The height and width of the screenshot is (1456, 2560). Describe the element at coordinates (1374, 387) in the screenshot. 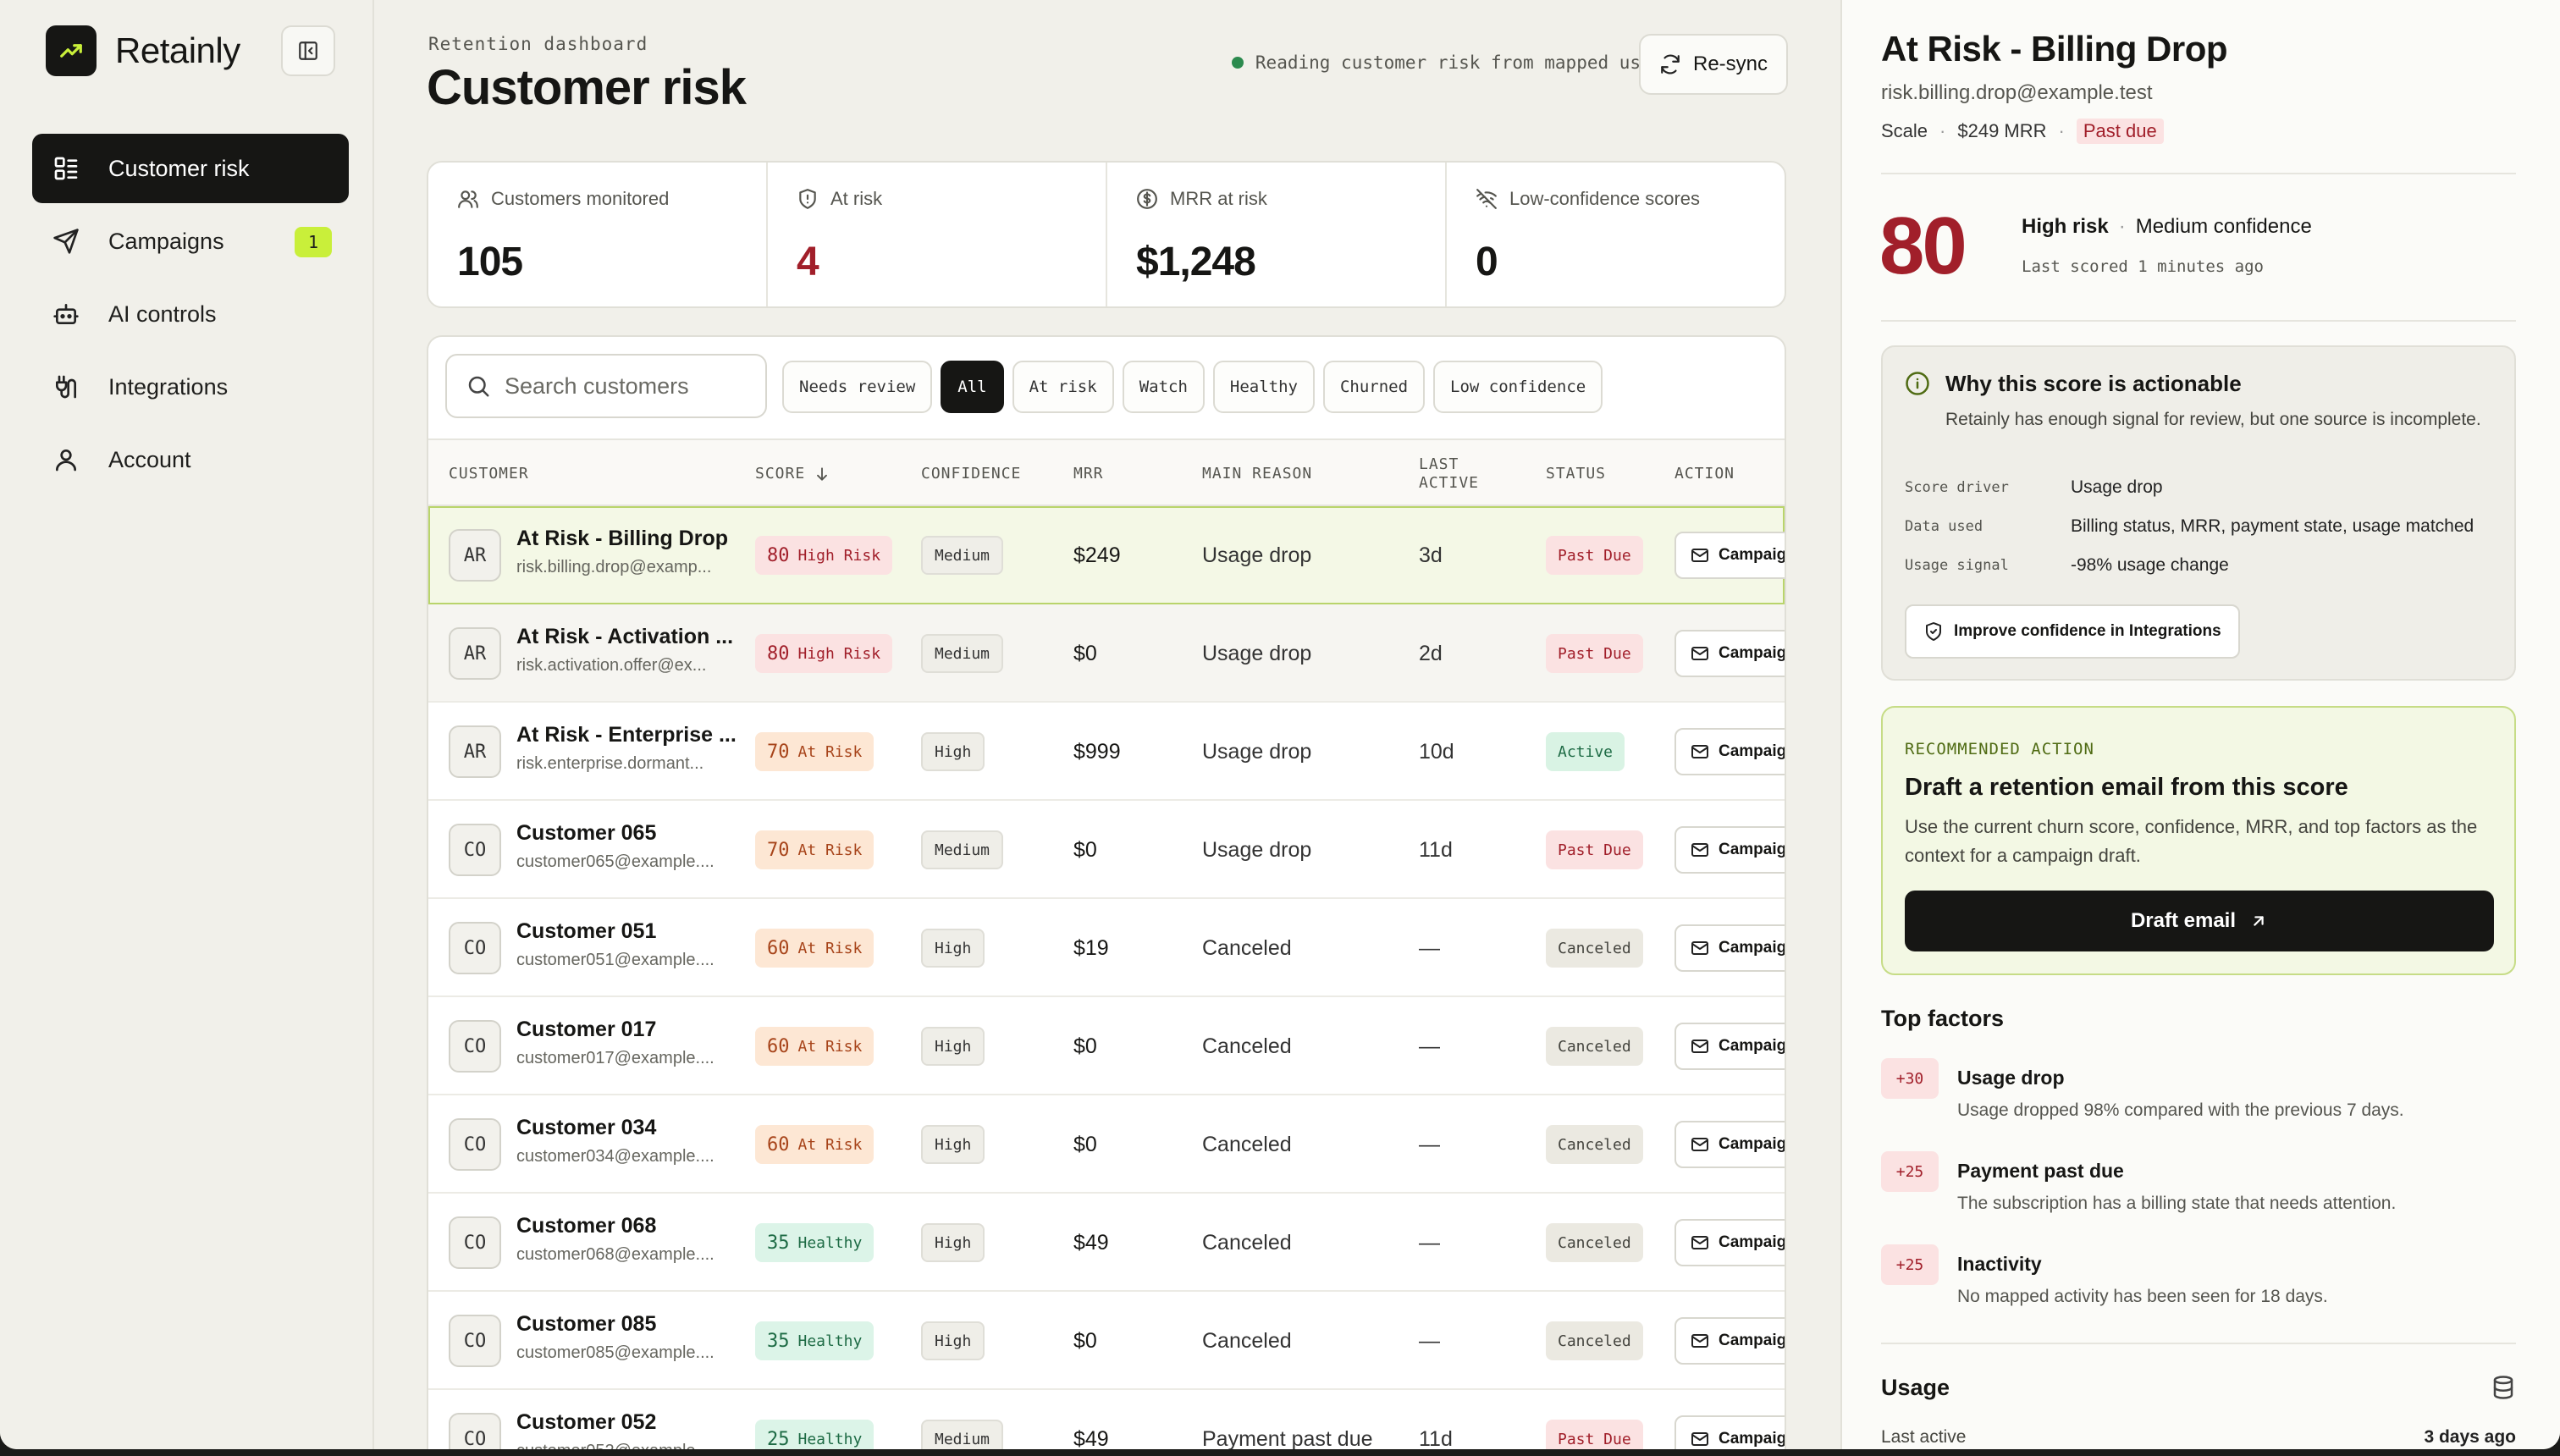

I see `filter-chip-churned: Churned` at that location.